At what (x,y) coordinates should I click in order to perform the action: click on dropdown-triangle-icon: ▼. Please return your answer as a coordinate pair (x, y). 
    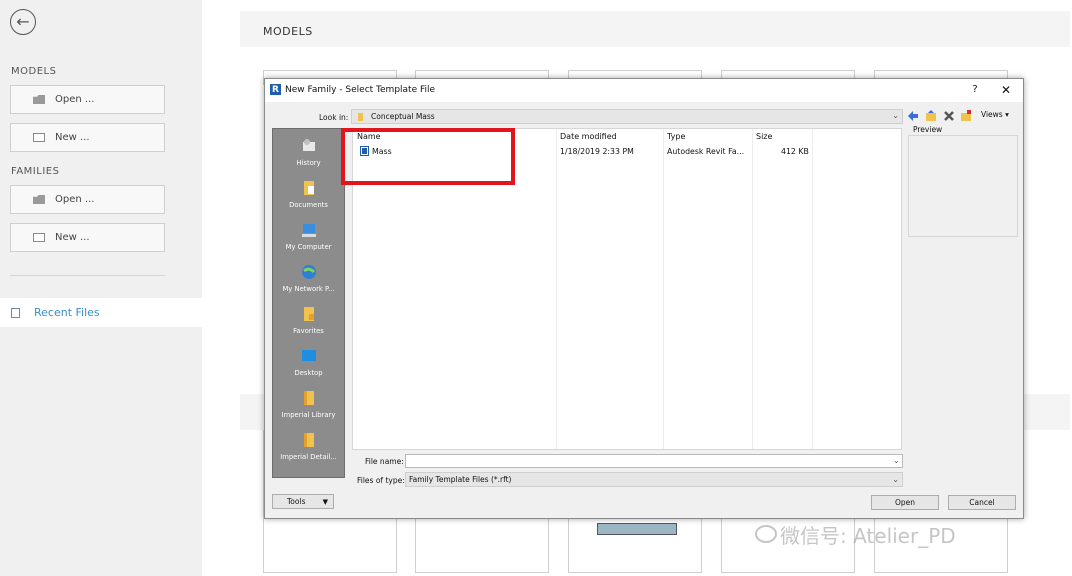
    Looking at the image, I should click on (325, 502).